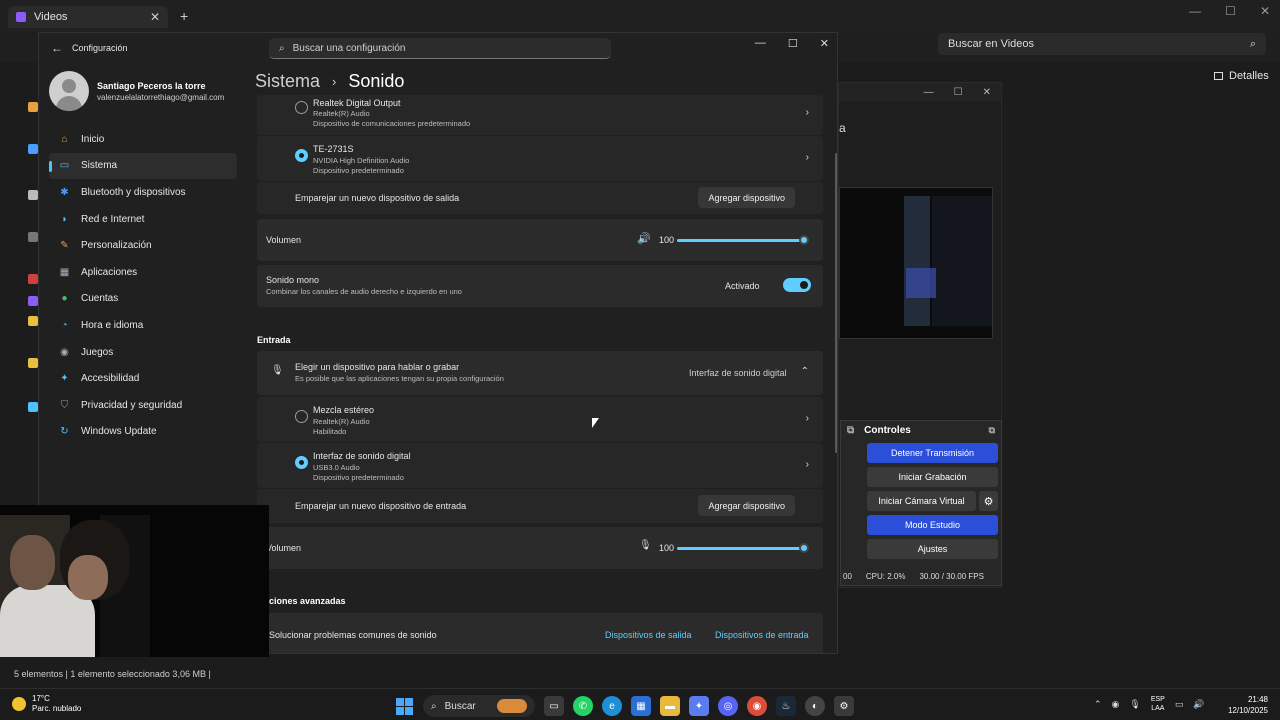 Image resolution: width=1280 pixels, height=720 pixels. What do you see at coordinates (134, 581) in the screenshot?
I see `webcam-overlay` at bounding box center [134, 581].